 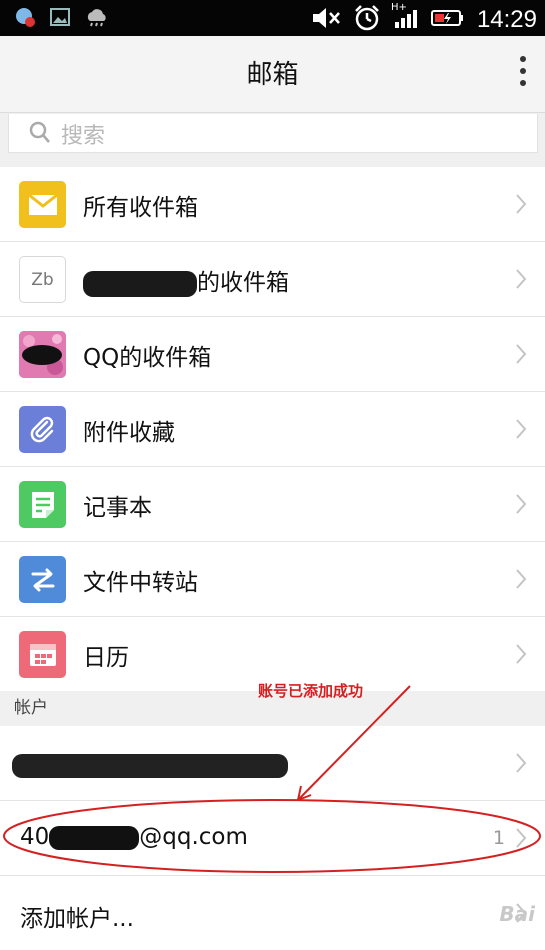 I want to click on clock-time: 14:29, so click(x=506, y=19).